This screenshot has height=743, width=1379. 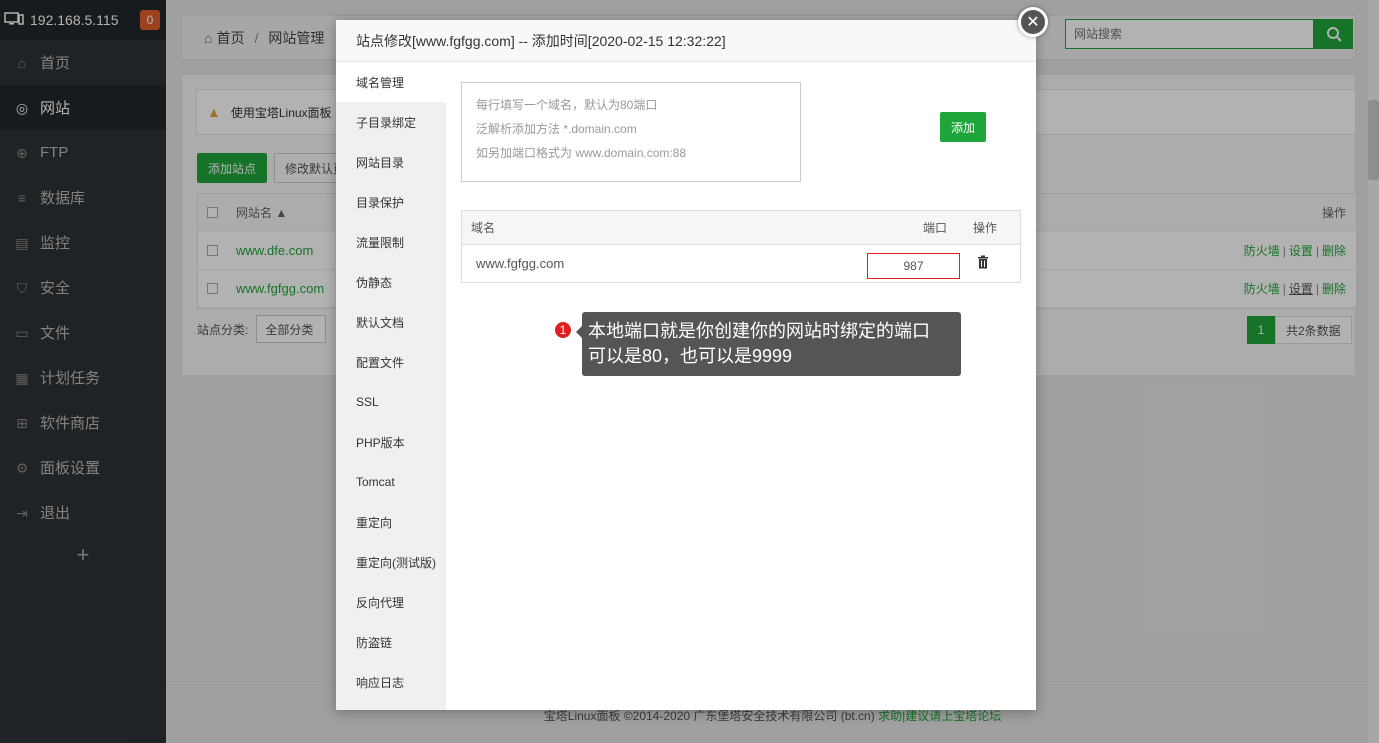 I want to click on placeholder-line: 每行填写一个域名，默认为80端口, so click(x=567, y=105).